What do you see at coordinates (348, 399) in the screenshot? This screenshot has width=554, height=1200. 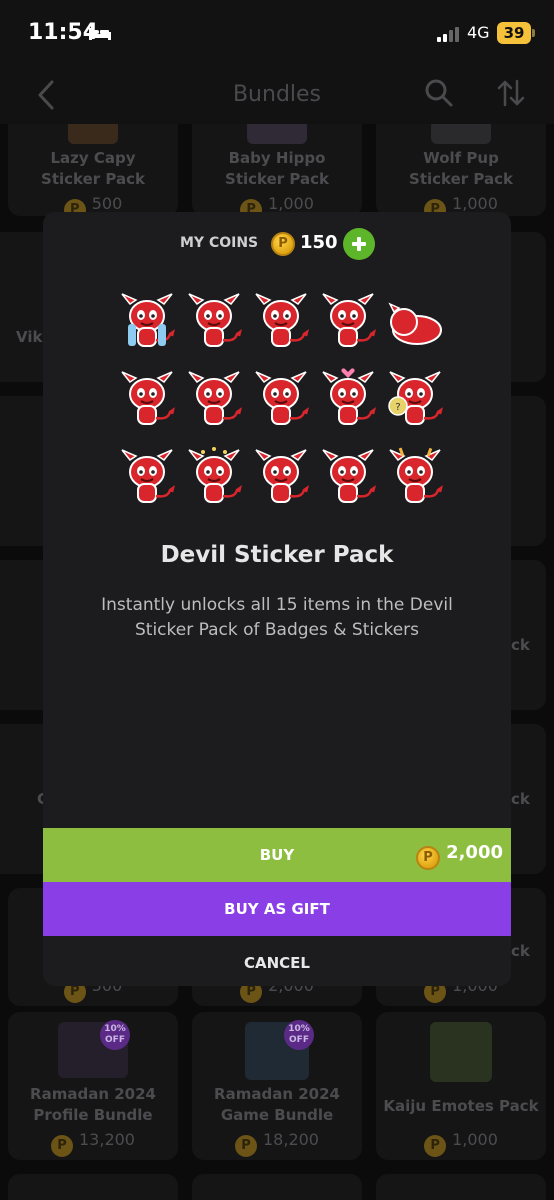 I see `devil-sticker-love` at bounding box center [348, 399].